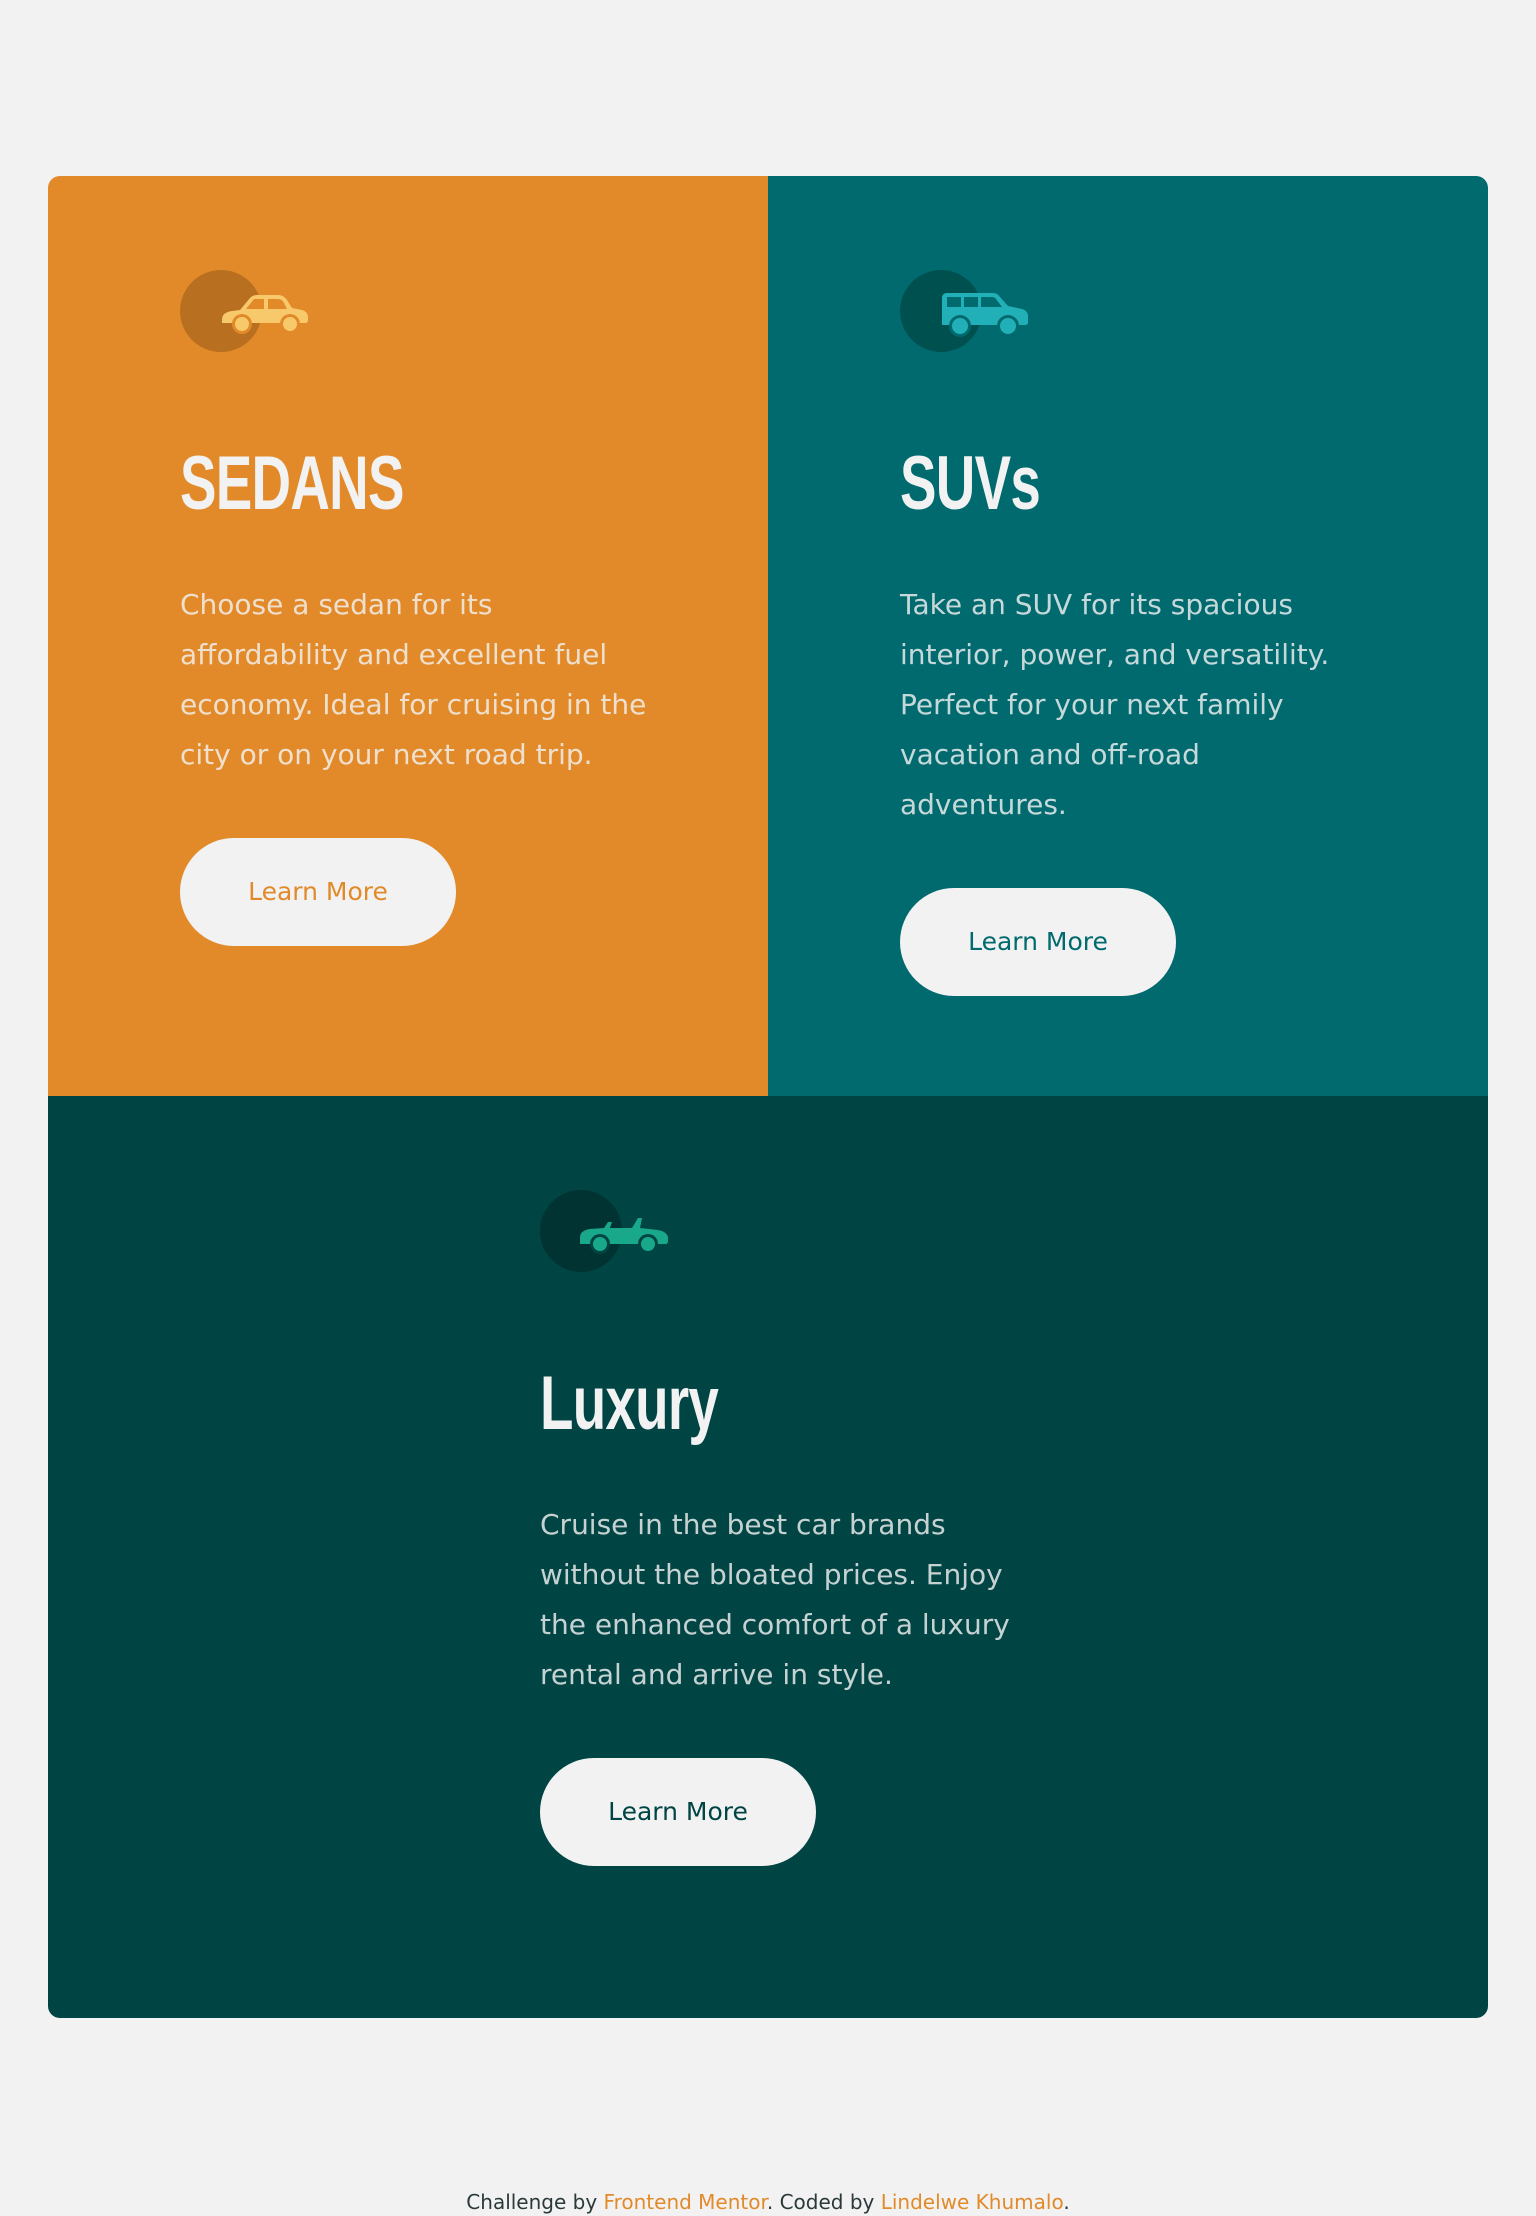 The image size is (1536, 2216). I want to click on footer-prefix: Challenge by, so click(535, 2202).